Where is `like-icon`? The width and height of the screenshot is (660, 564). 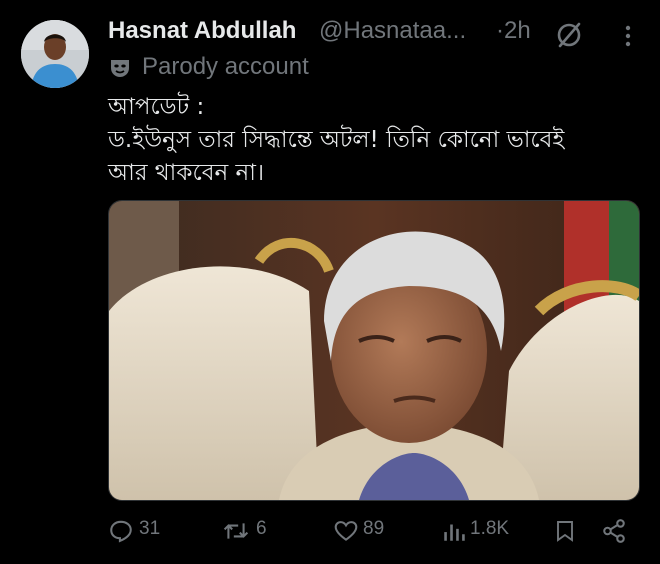 like-icon is located at coordinates (346, 531).